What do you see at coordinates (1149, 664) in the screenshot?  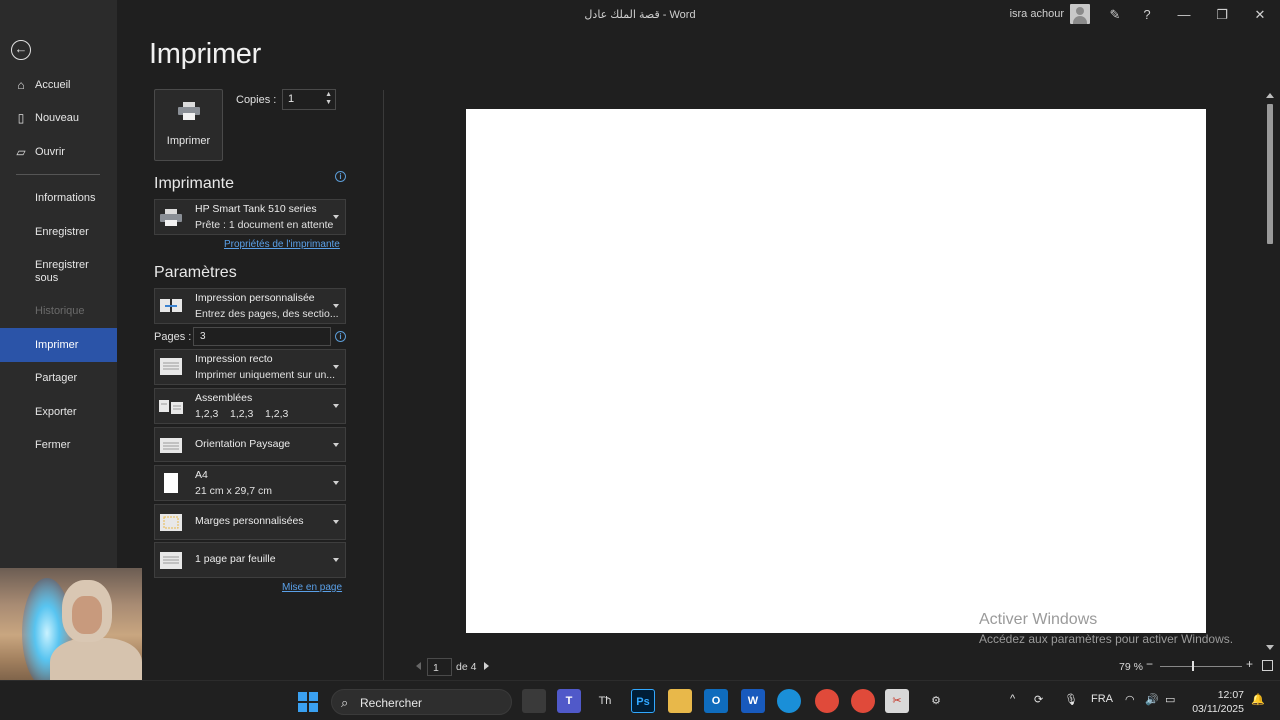 I see `zoom-out-button: −` at bounding box center [1149, 664].